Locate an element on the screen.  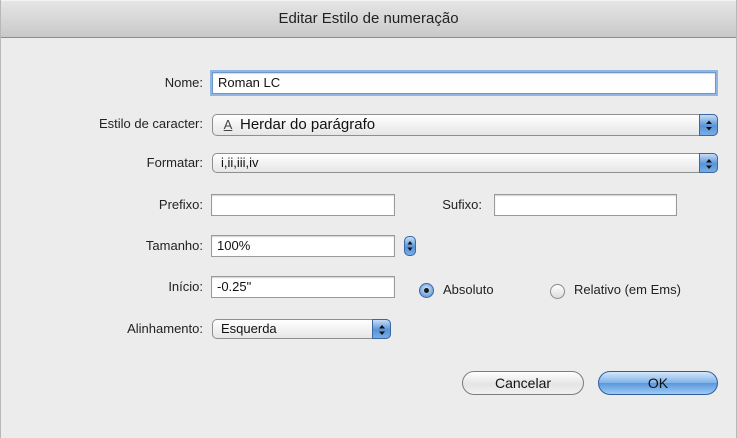
cancel-button: Cancelar is located at coordinates (523, 383).